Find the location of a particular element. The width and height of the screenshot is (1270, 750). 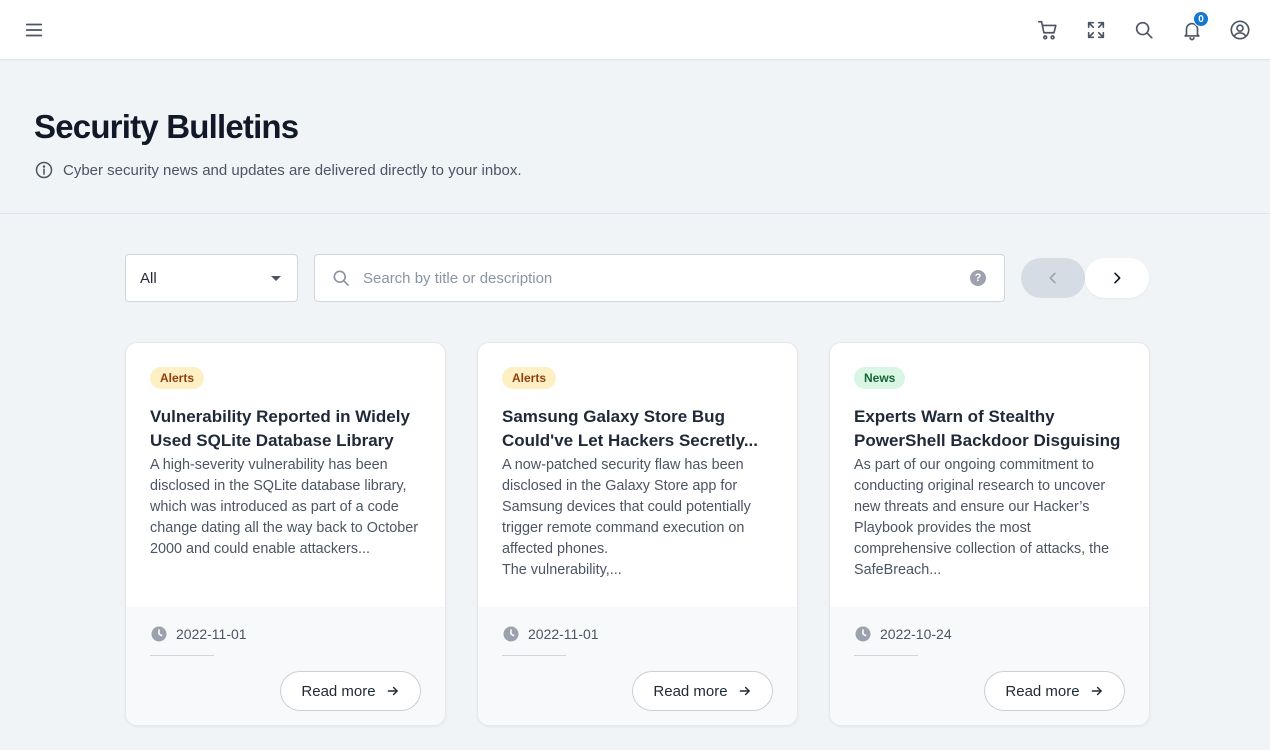

next-page-button is located at coordinates (1117, 278).